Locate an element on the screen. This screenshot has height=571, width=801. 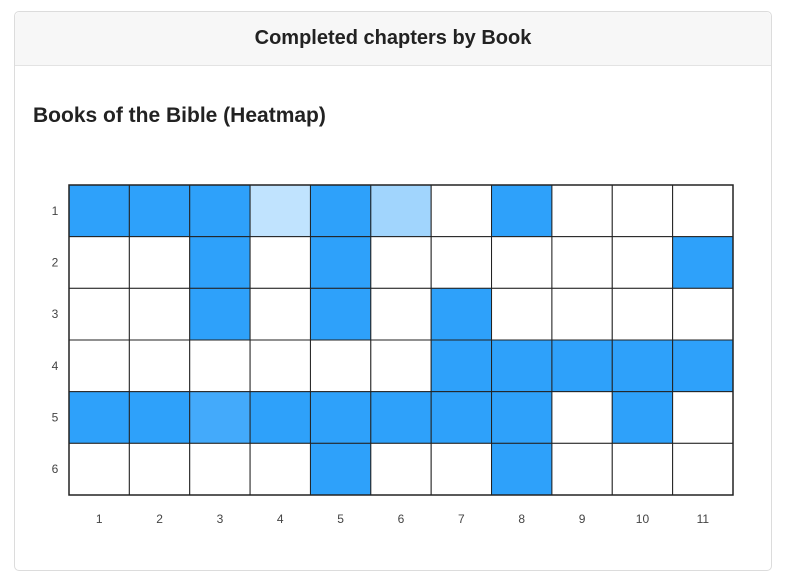
heatmap-cell-r2-c1 is located at coordinates (99, 262).